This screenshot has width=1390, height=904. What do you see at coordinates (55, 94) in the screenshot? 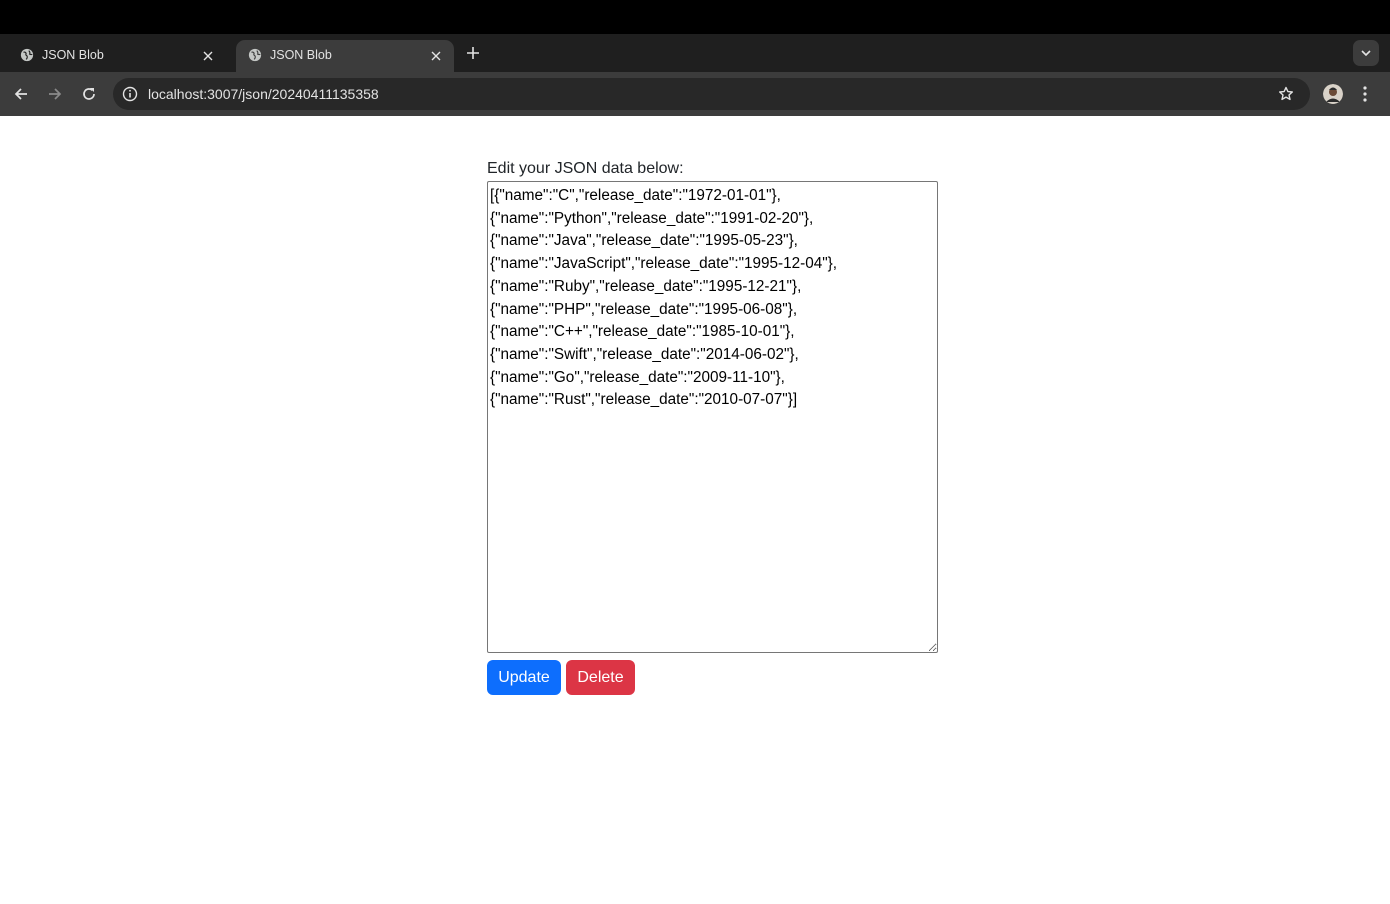
I see `forward-arrow-icon` at bounding box center [55, 94].